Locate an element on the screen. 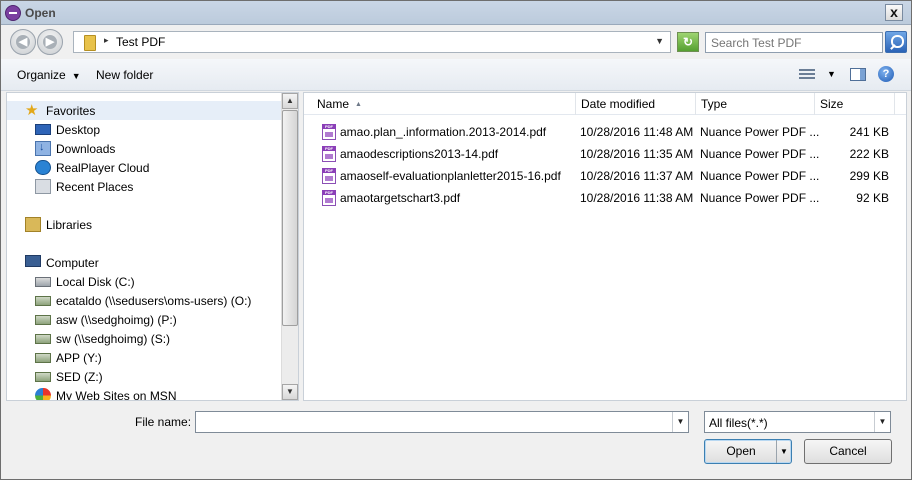  file-name-dropdown-icon: ▼ is located at coordinates (680, 422).